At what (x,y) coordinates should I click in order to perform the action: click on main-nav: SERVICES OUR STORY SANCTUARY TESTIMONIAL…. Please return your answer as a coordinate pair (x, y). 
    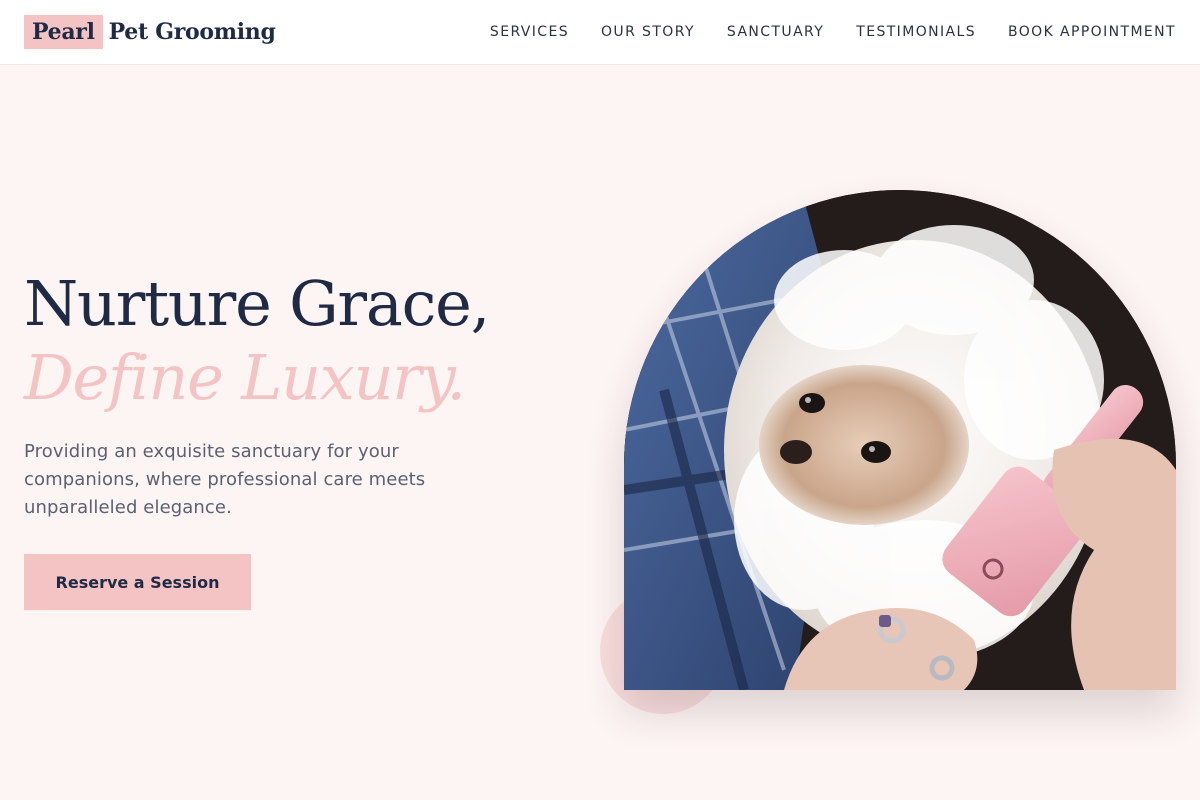
    Looking at the image, I should click on (817, 32).